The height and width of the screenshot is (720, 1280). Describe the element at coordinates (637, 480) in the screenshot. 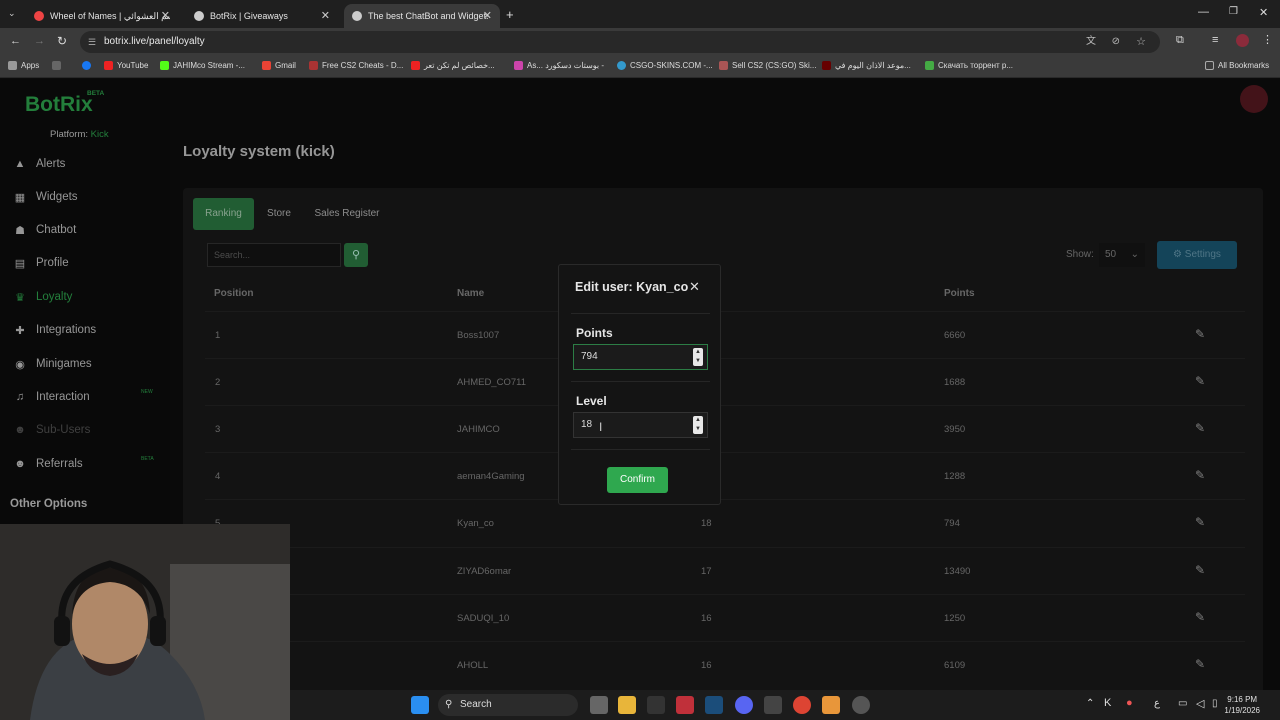

I see `confirm-button: Confirm` at that location.